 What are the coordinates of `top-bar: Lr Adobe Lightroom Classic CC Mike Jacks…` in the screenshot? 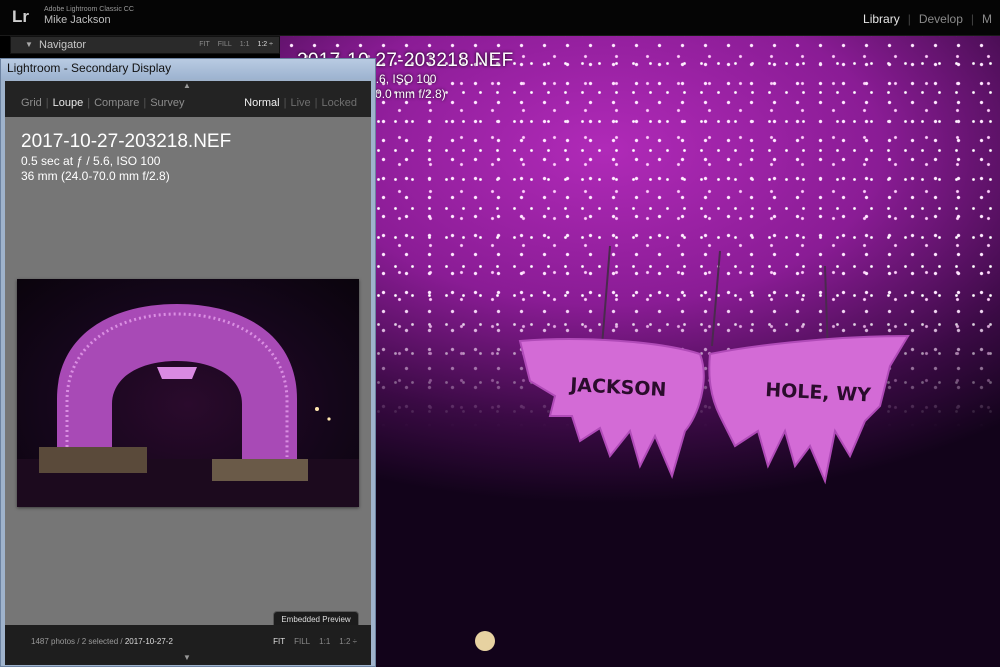 It's located at (500, 18).